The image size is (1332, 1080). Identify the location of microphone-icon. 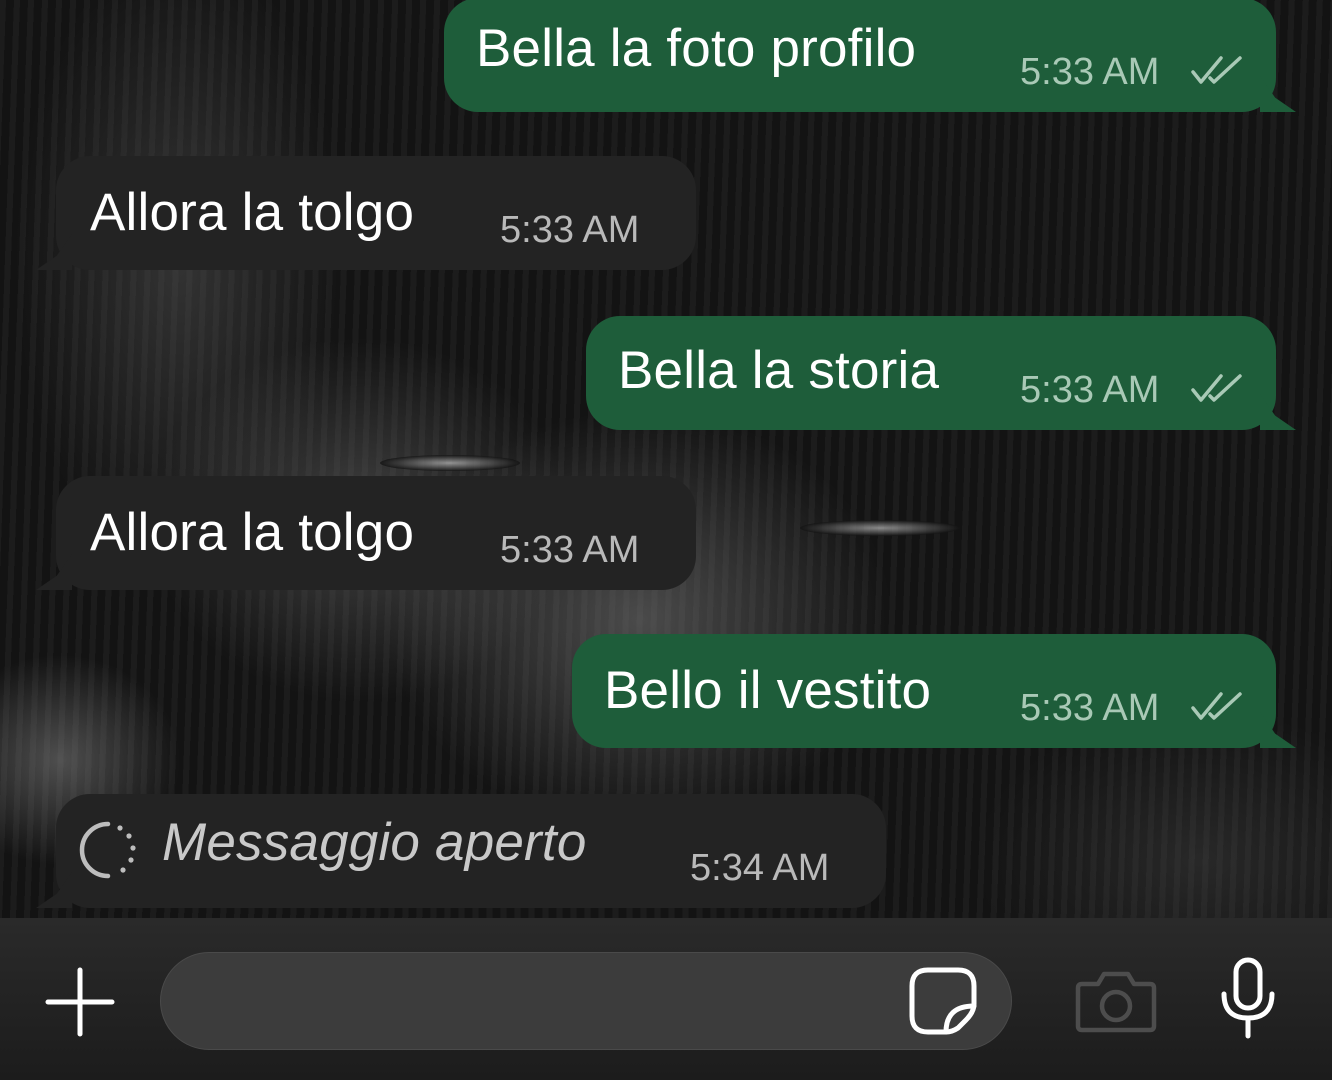
(1248, 998).